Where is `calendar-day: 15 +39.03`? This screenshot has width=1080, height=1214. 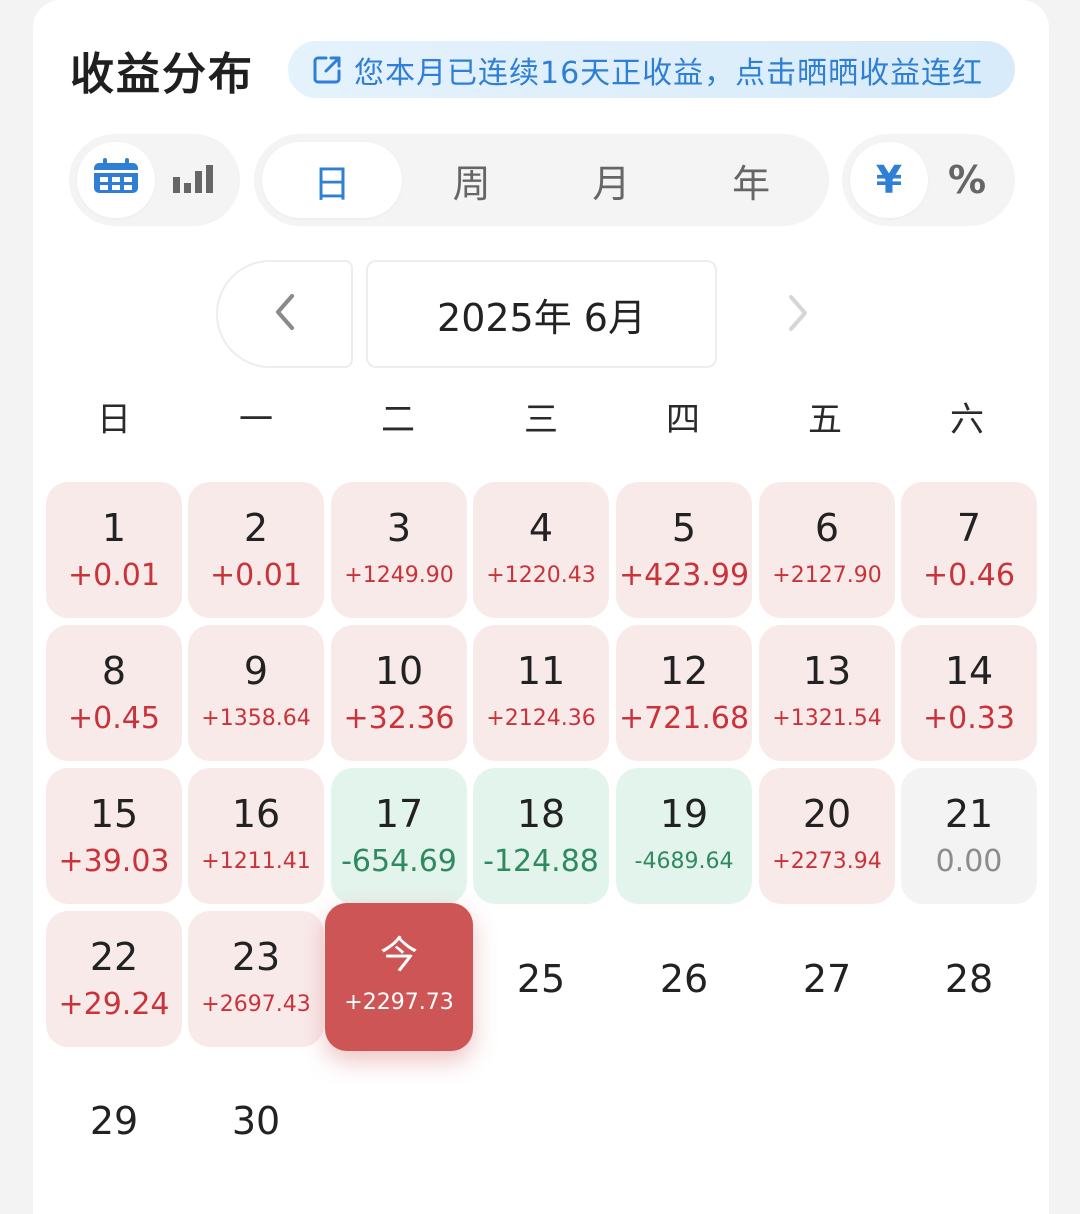
calendar-day: 15 +39.03 is located at coordinates (114, 836).